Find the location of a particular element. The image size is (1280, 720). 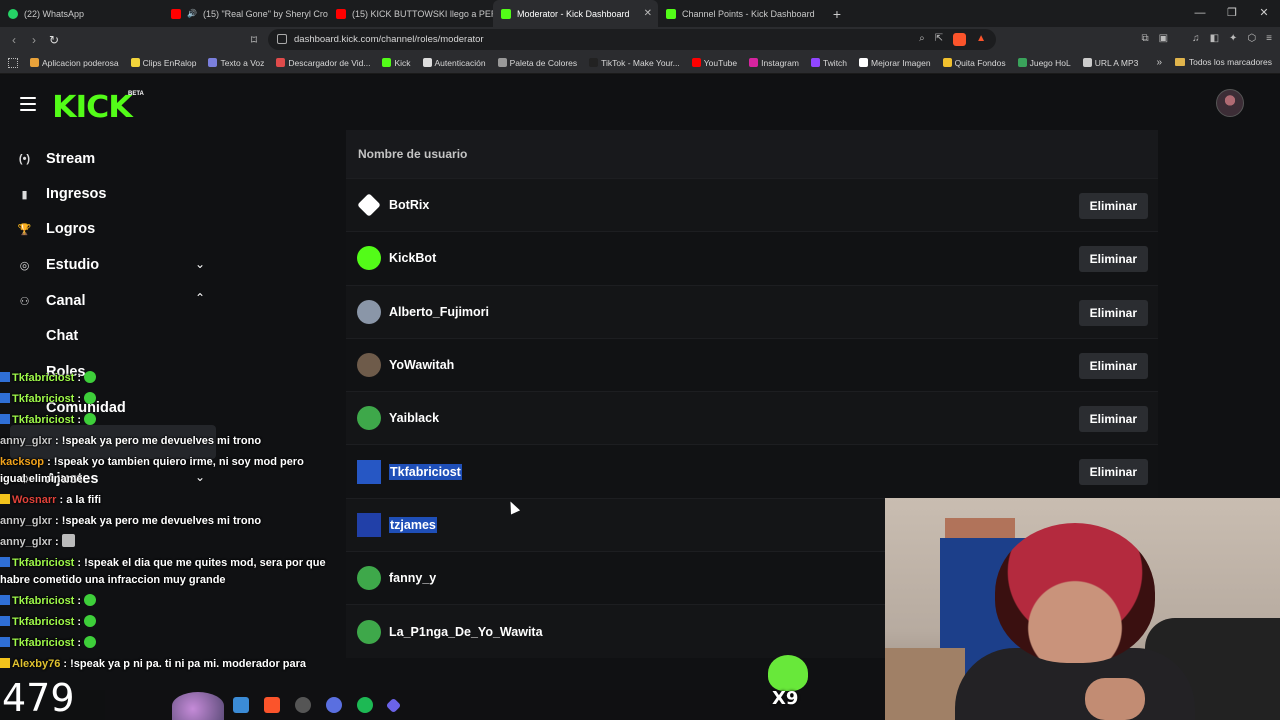

moderator-username: BotRix is located at coordinates (409, 205).